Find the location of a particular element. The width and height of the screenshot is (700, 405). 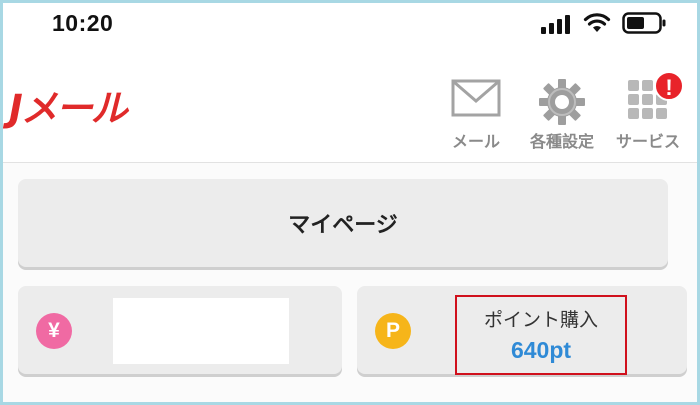

logo-text: Jメール is located at coordinates (68, 108).